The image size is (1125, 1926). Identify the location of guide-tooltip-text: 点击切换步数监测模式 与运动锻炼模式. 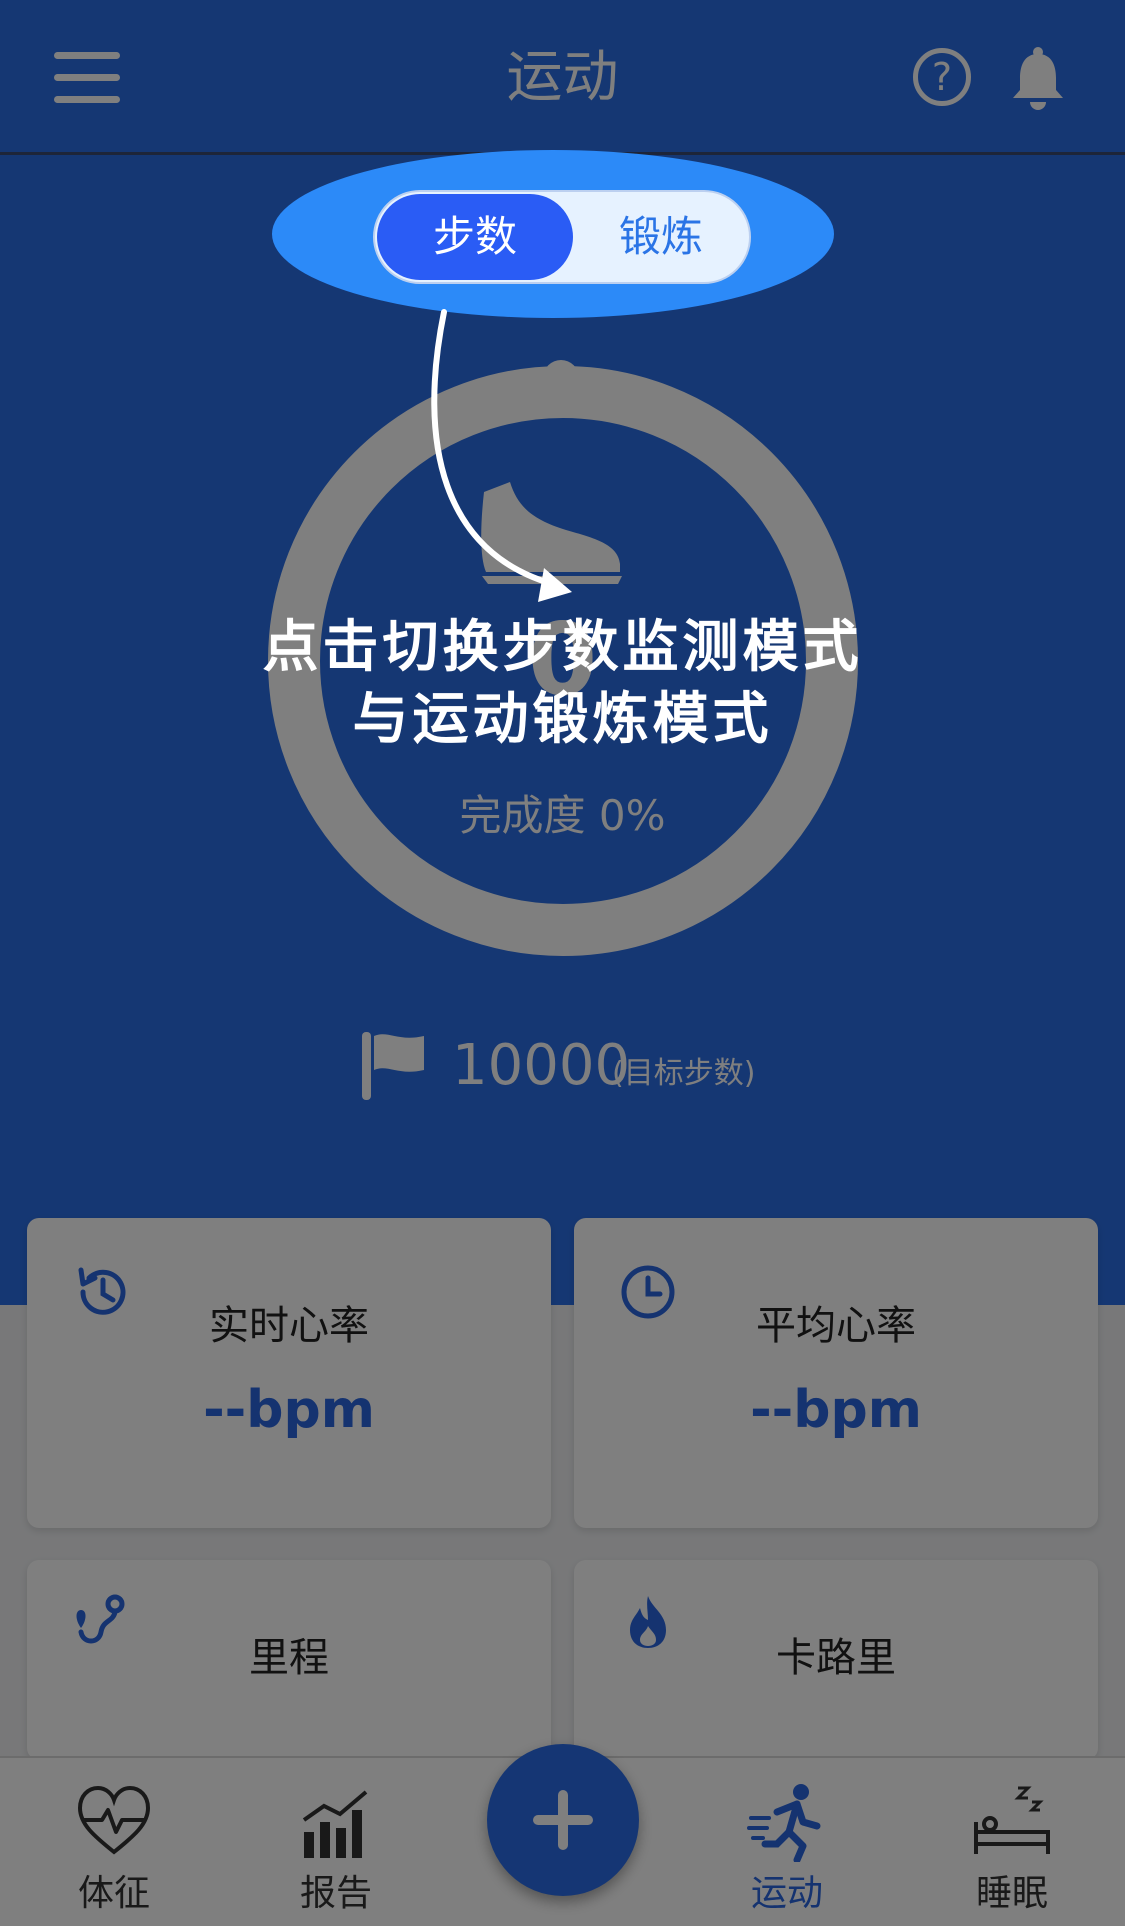
(562, 684).